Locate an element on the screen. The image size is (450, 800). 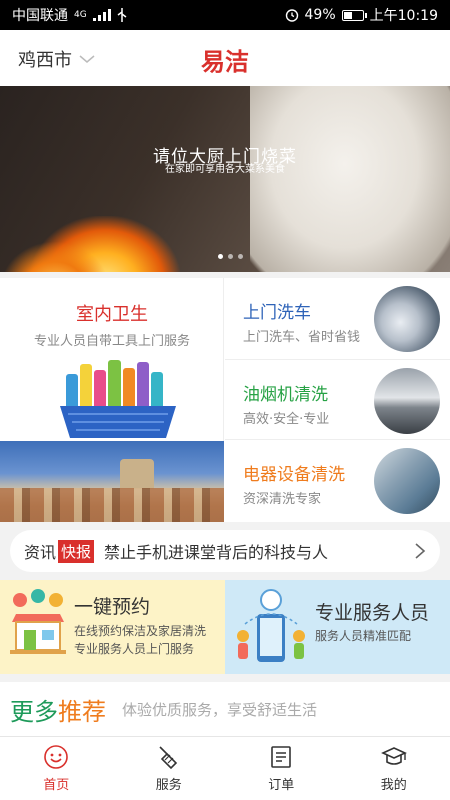
service-card-car-wash: 上门洗车 上门洗车、省时省钱 is located at coordinates (337, 319).